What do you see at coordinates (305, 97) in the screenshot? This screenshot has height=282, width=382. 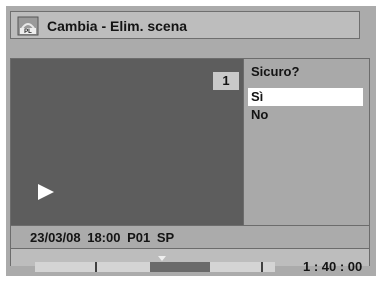 I see `option-yes: Sì` at bounding box center [305, 97].